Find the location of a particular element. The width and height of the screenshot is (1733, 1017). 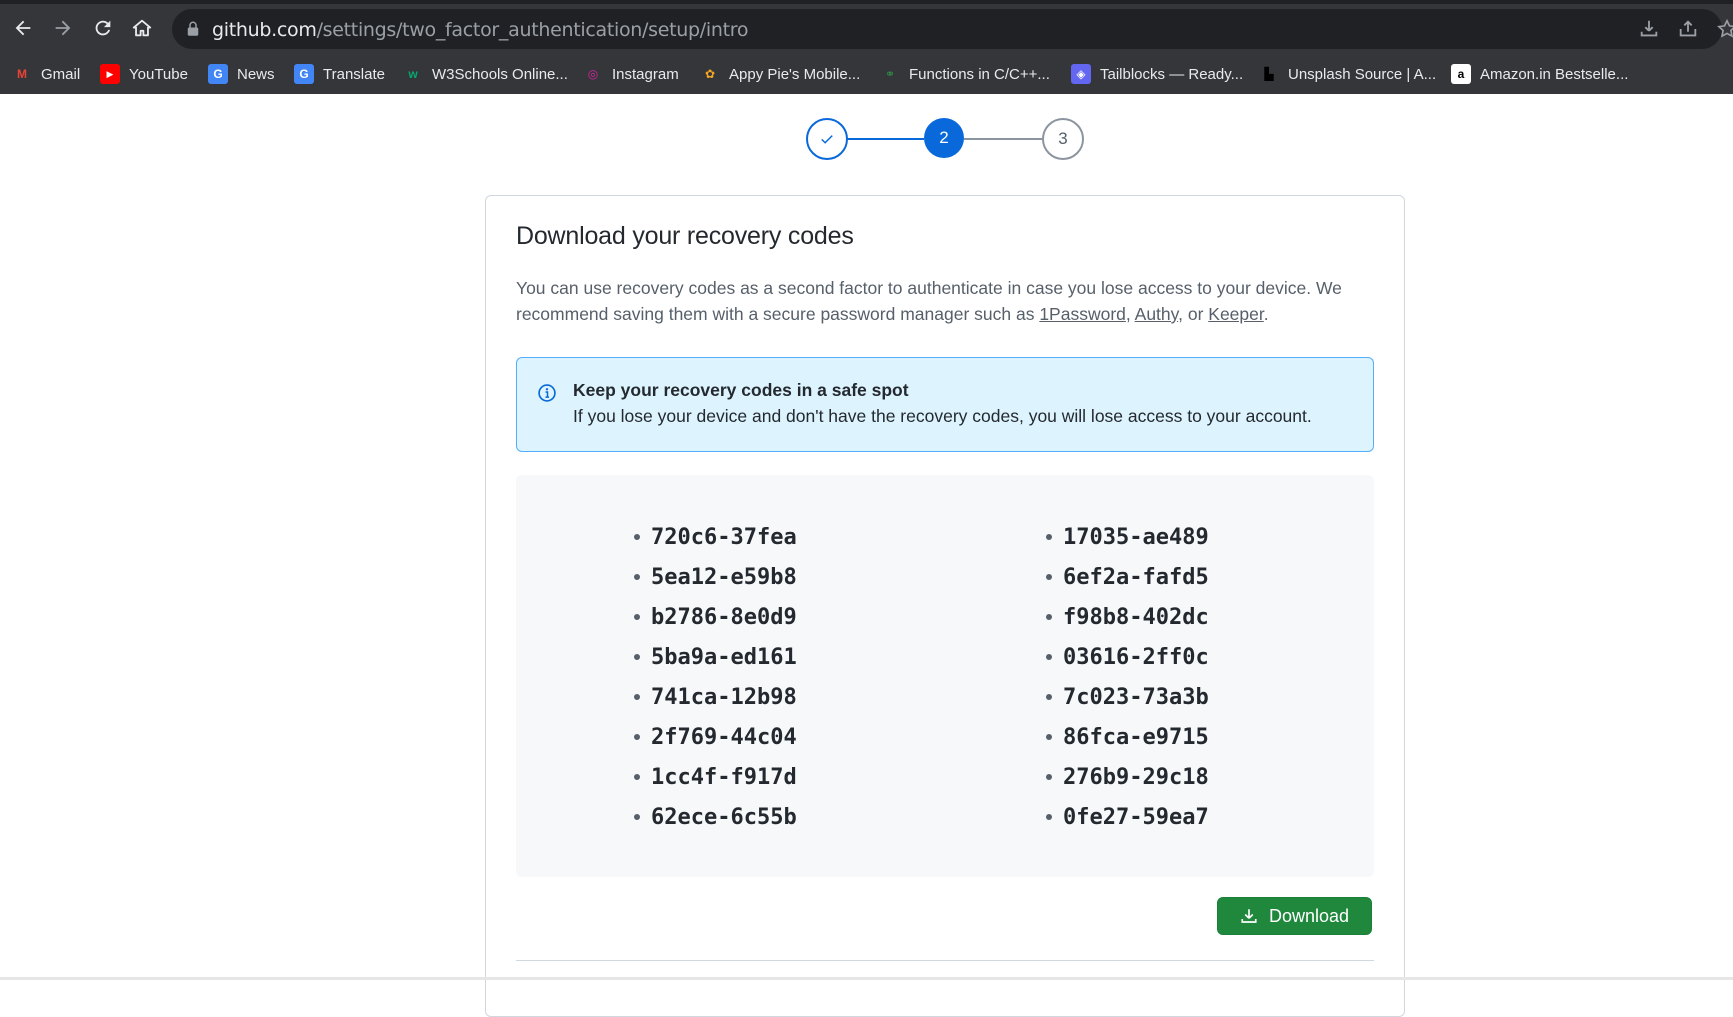

recovery-code-text: 276b9-29c18 is located at coordinates (1136, 777).